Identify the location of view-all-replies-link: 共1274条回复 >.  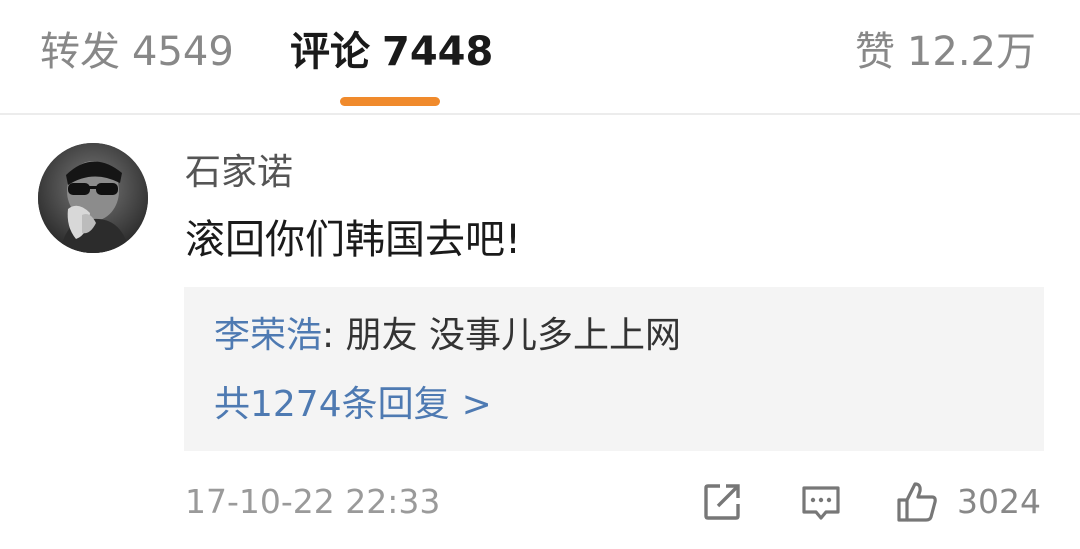
(353, 405).